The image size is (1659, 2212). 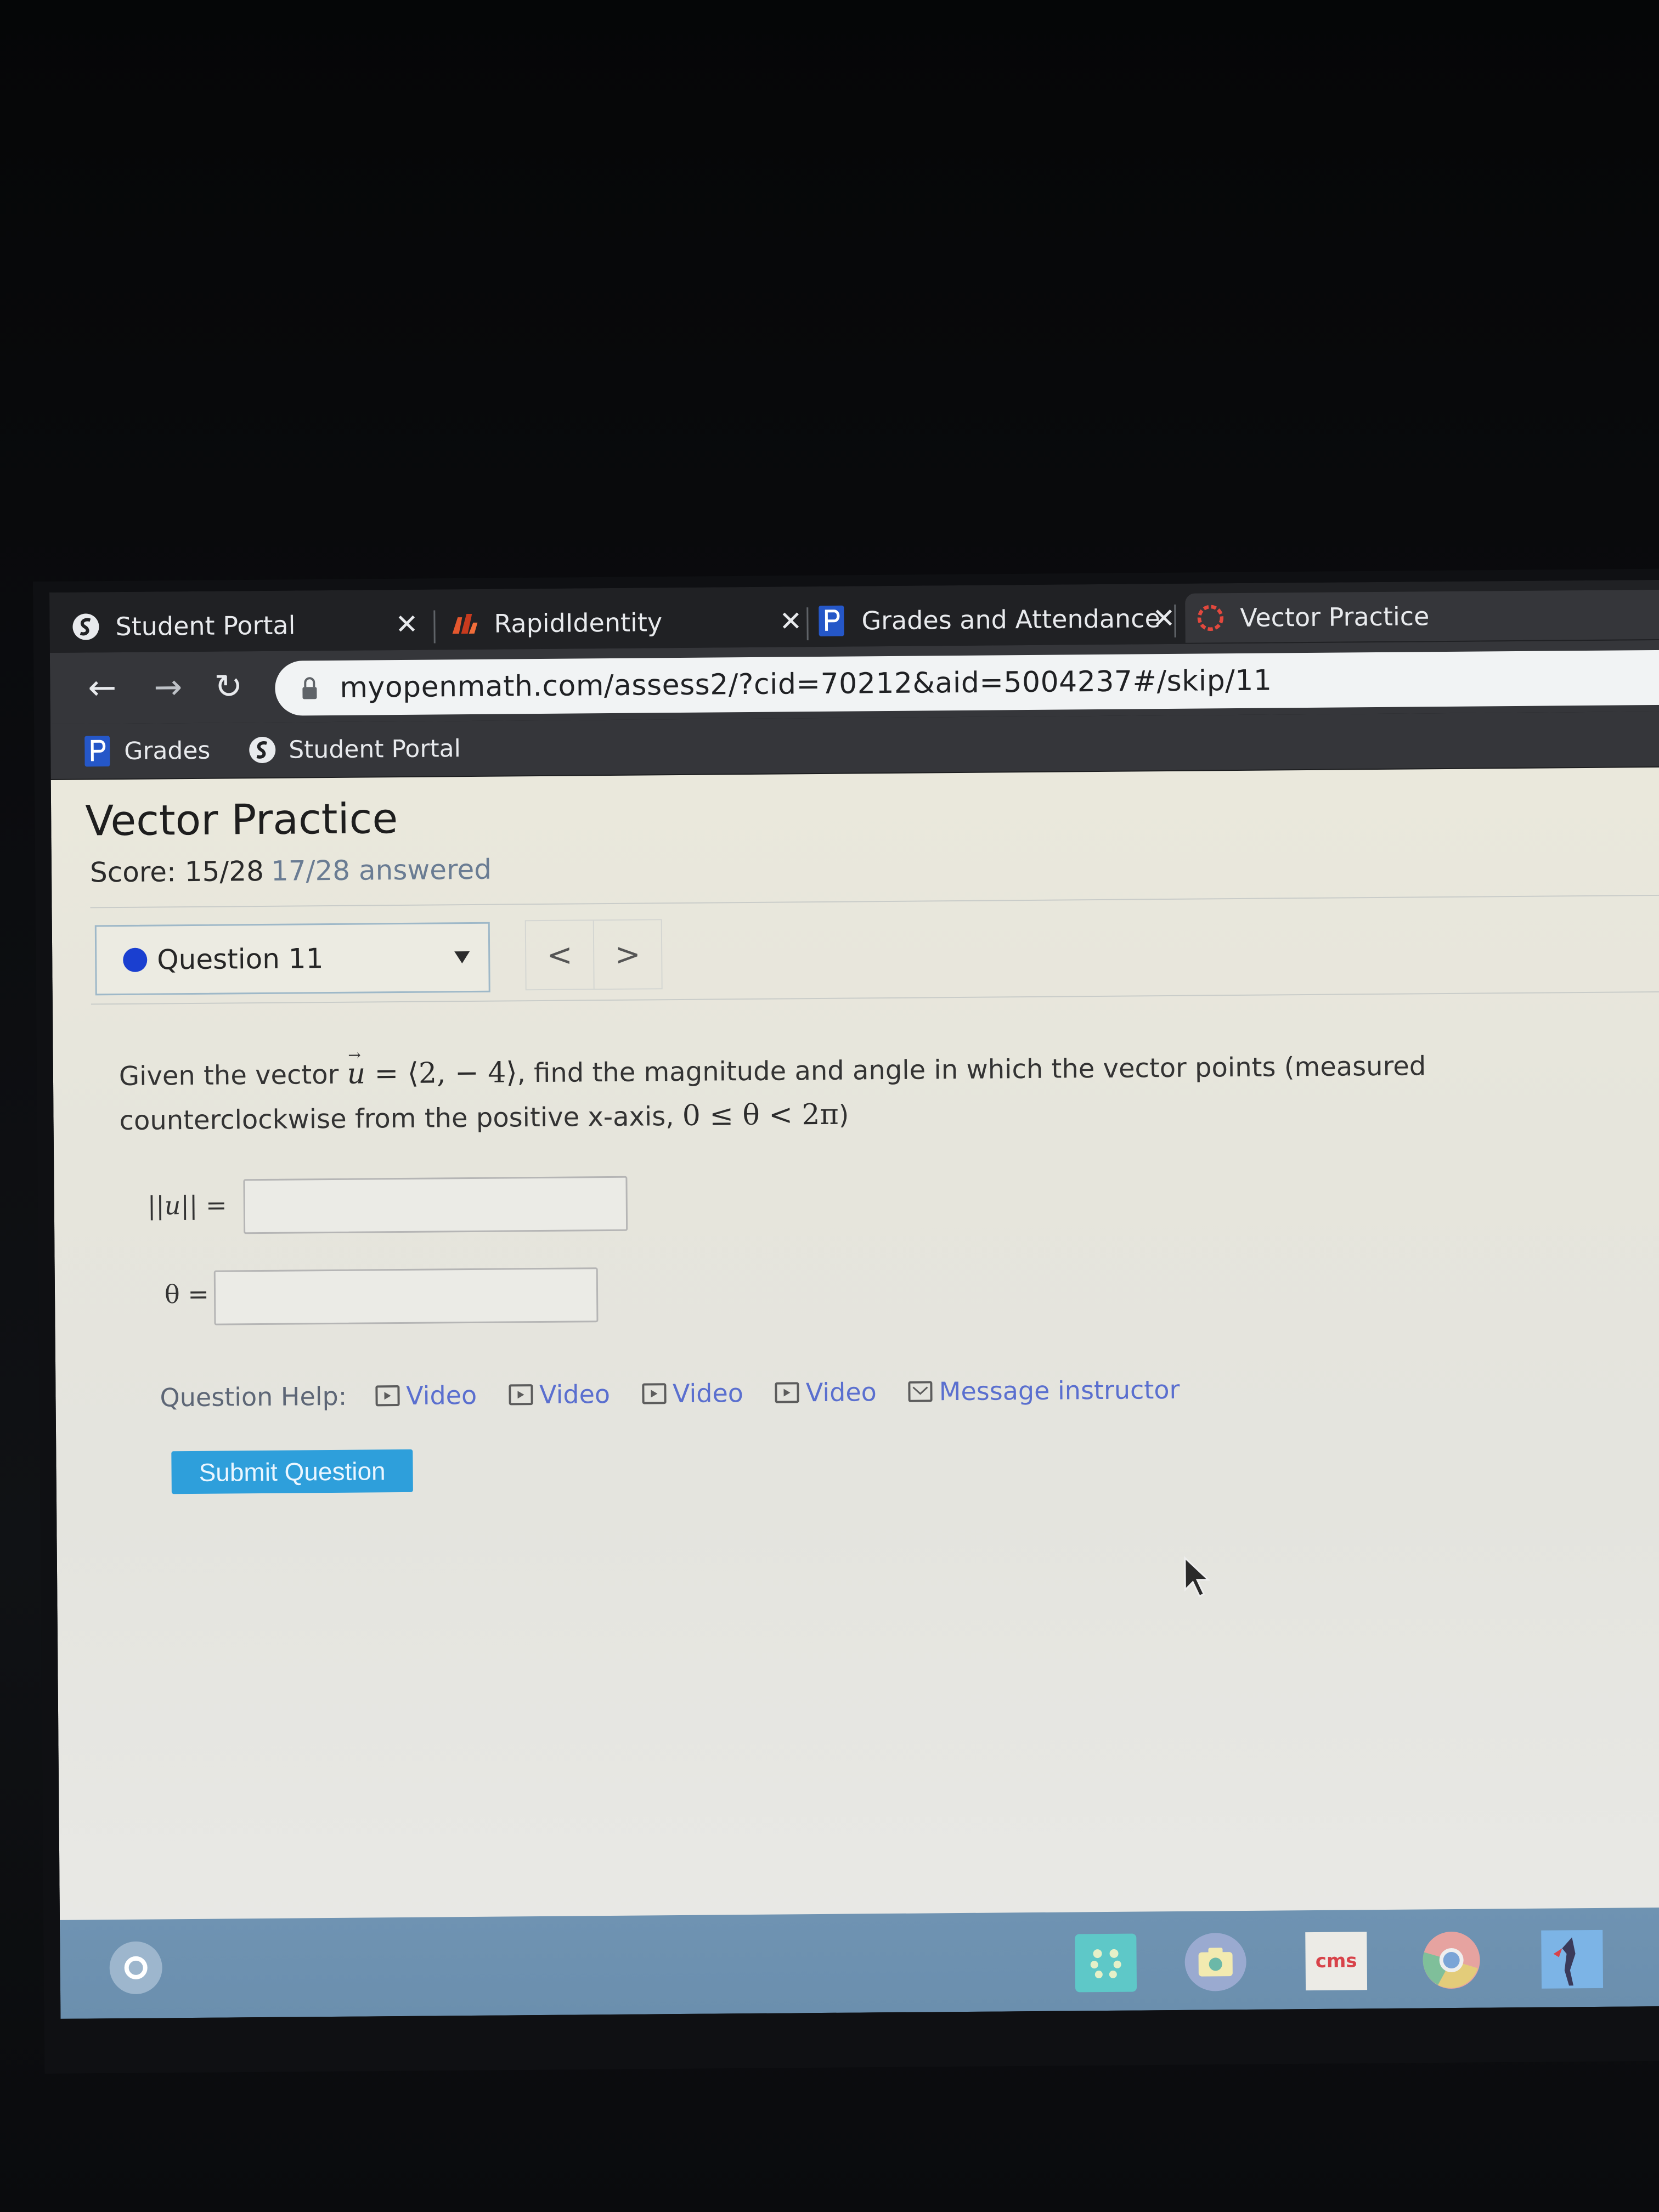 I want to click on angle-input, so click(x=406, y=1296).